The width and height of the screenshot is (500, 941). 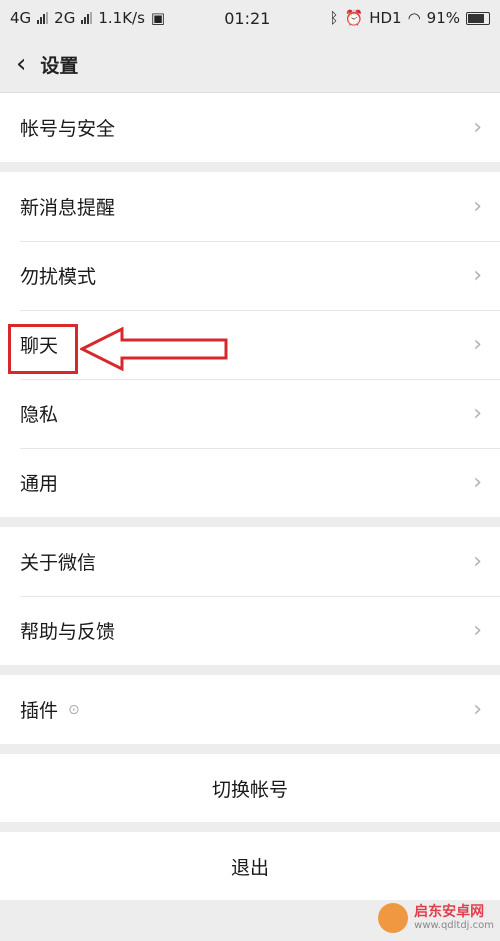 I want to click on group-account: 帐号与安全 ›, so click(x=250, y=127).